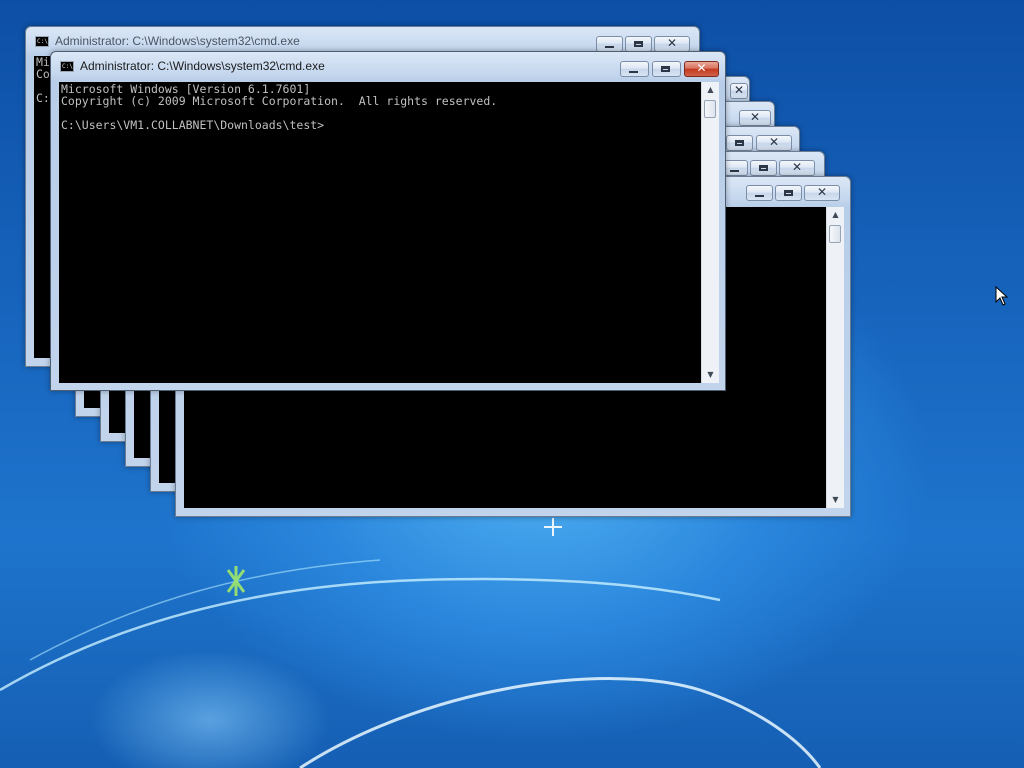 This screenshot has height=768, width=1024. Describe the element at coordinates (1002, 296) in the screenshot. I see `mouse-pointer-icon` at that location.